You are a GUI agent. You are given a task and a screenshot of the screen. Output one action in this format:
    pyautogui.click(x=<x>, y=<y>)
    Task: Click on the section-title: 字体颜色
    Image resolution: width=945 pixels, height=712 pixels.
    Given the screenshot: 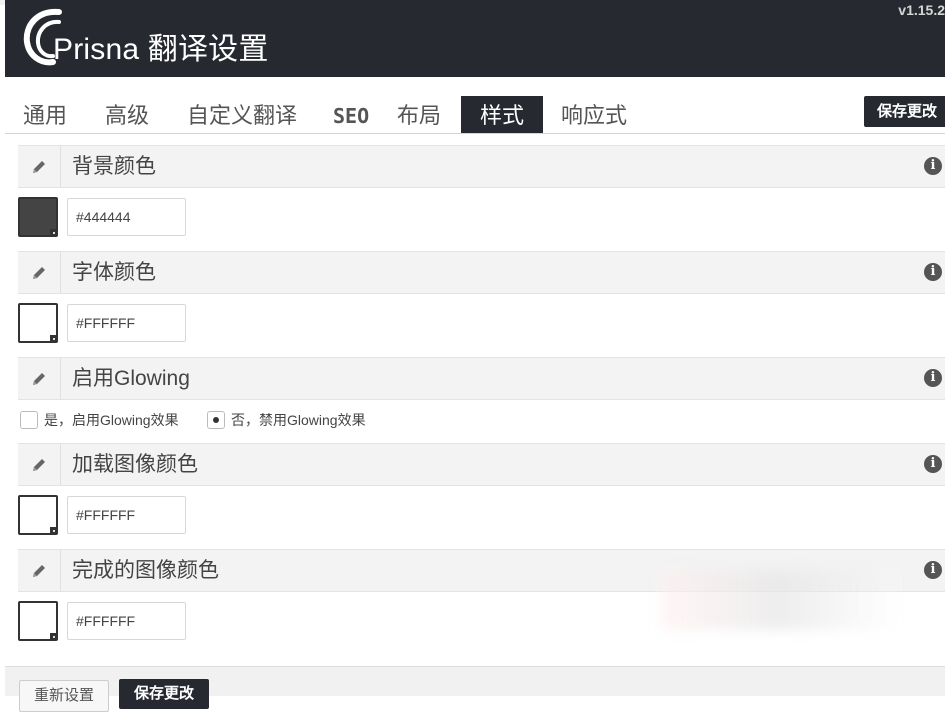 What is the action you would take?
    pyautogui.click(x=114, y=272)
    